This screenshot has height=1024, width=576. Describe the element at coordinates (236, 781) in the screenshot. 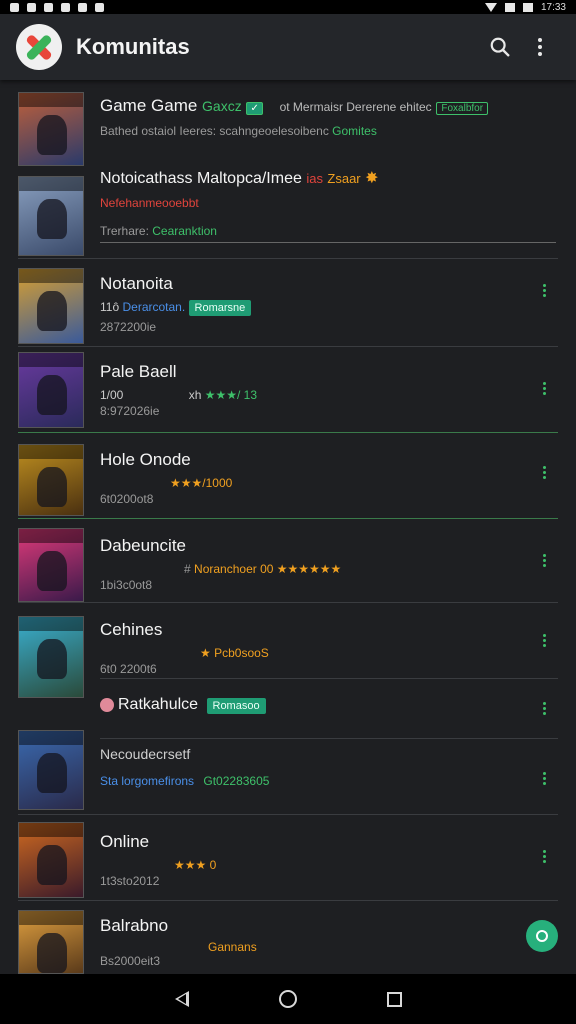

I see `item-subtitle-tag: Gt02283605` at that location.